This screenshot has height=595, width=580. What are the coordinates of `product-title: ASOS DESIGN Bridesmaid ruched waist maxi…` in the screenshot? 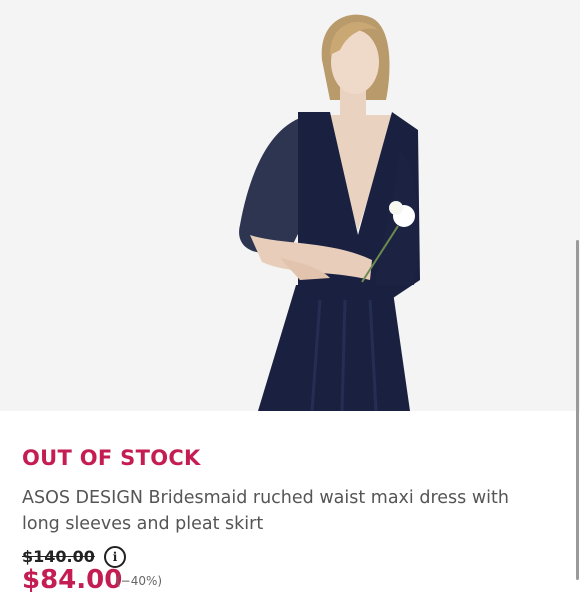 It's located at (265, 511).